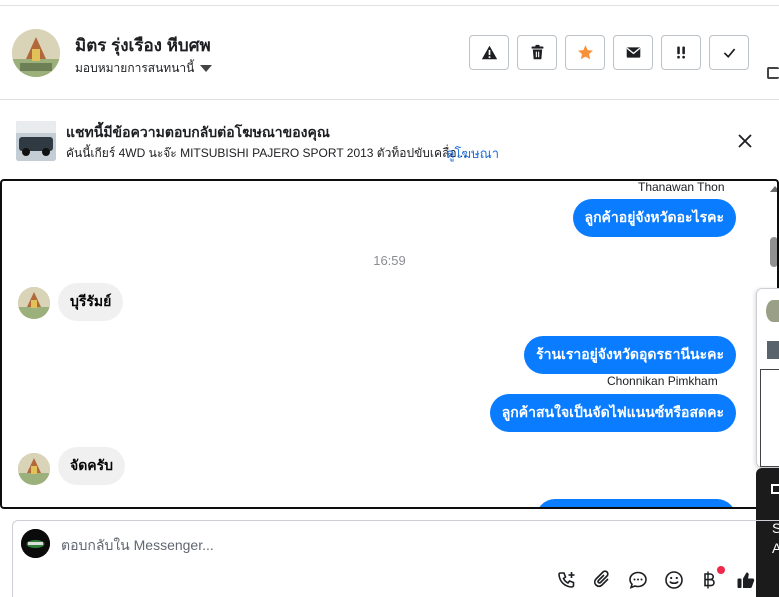 Image resolution: width=779 pixels, height=597 pixels. I want to click on emoji-button, so click(674, 580).